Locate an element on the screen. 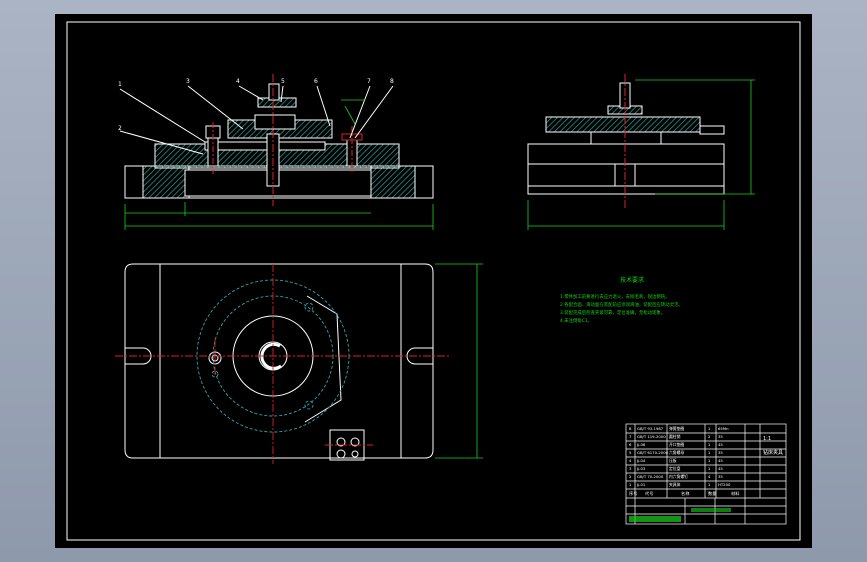 The image size is (867, 562). balloon-5: 5 is located at coordinates (283, 81).